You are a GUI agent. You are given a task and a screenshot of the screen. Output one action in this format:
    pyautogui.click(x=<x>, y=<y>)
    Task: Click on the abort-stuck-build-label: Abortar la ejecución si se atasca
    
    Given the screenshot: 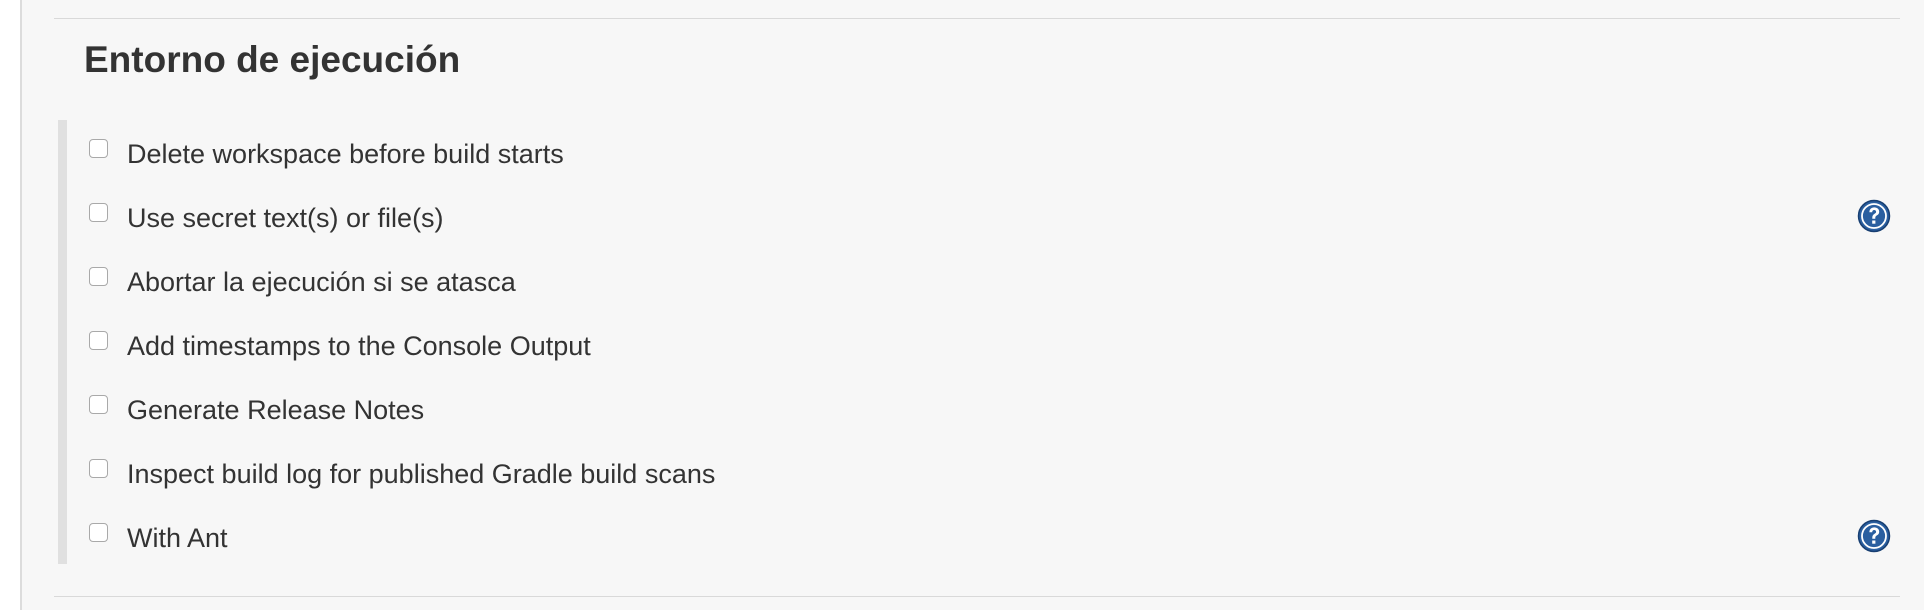 What is the action you would take?
    pyautogui.click(x=321, y=282)
    